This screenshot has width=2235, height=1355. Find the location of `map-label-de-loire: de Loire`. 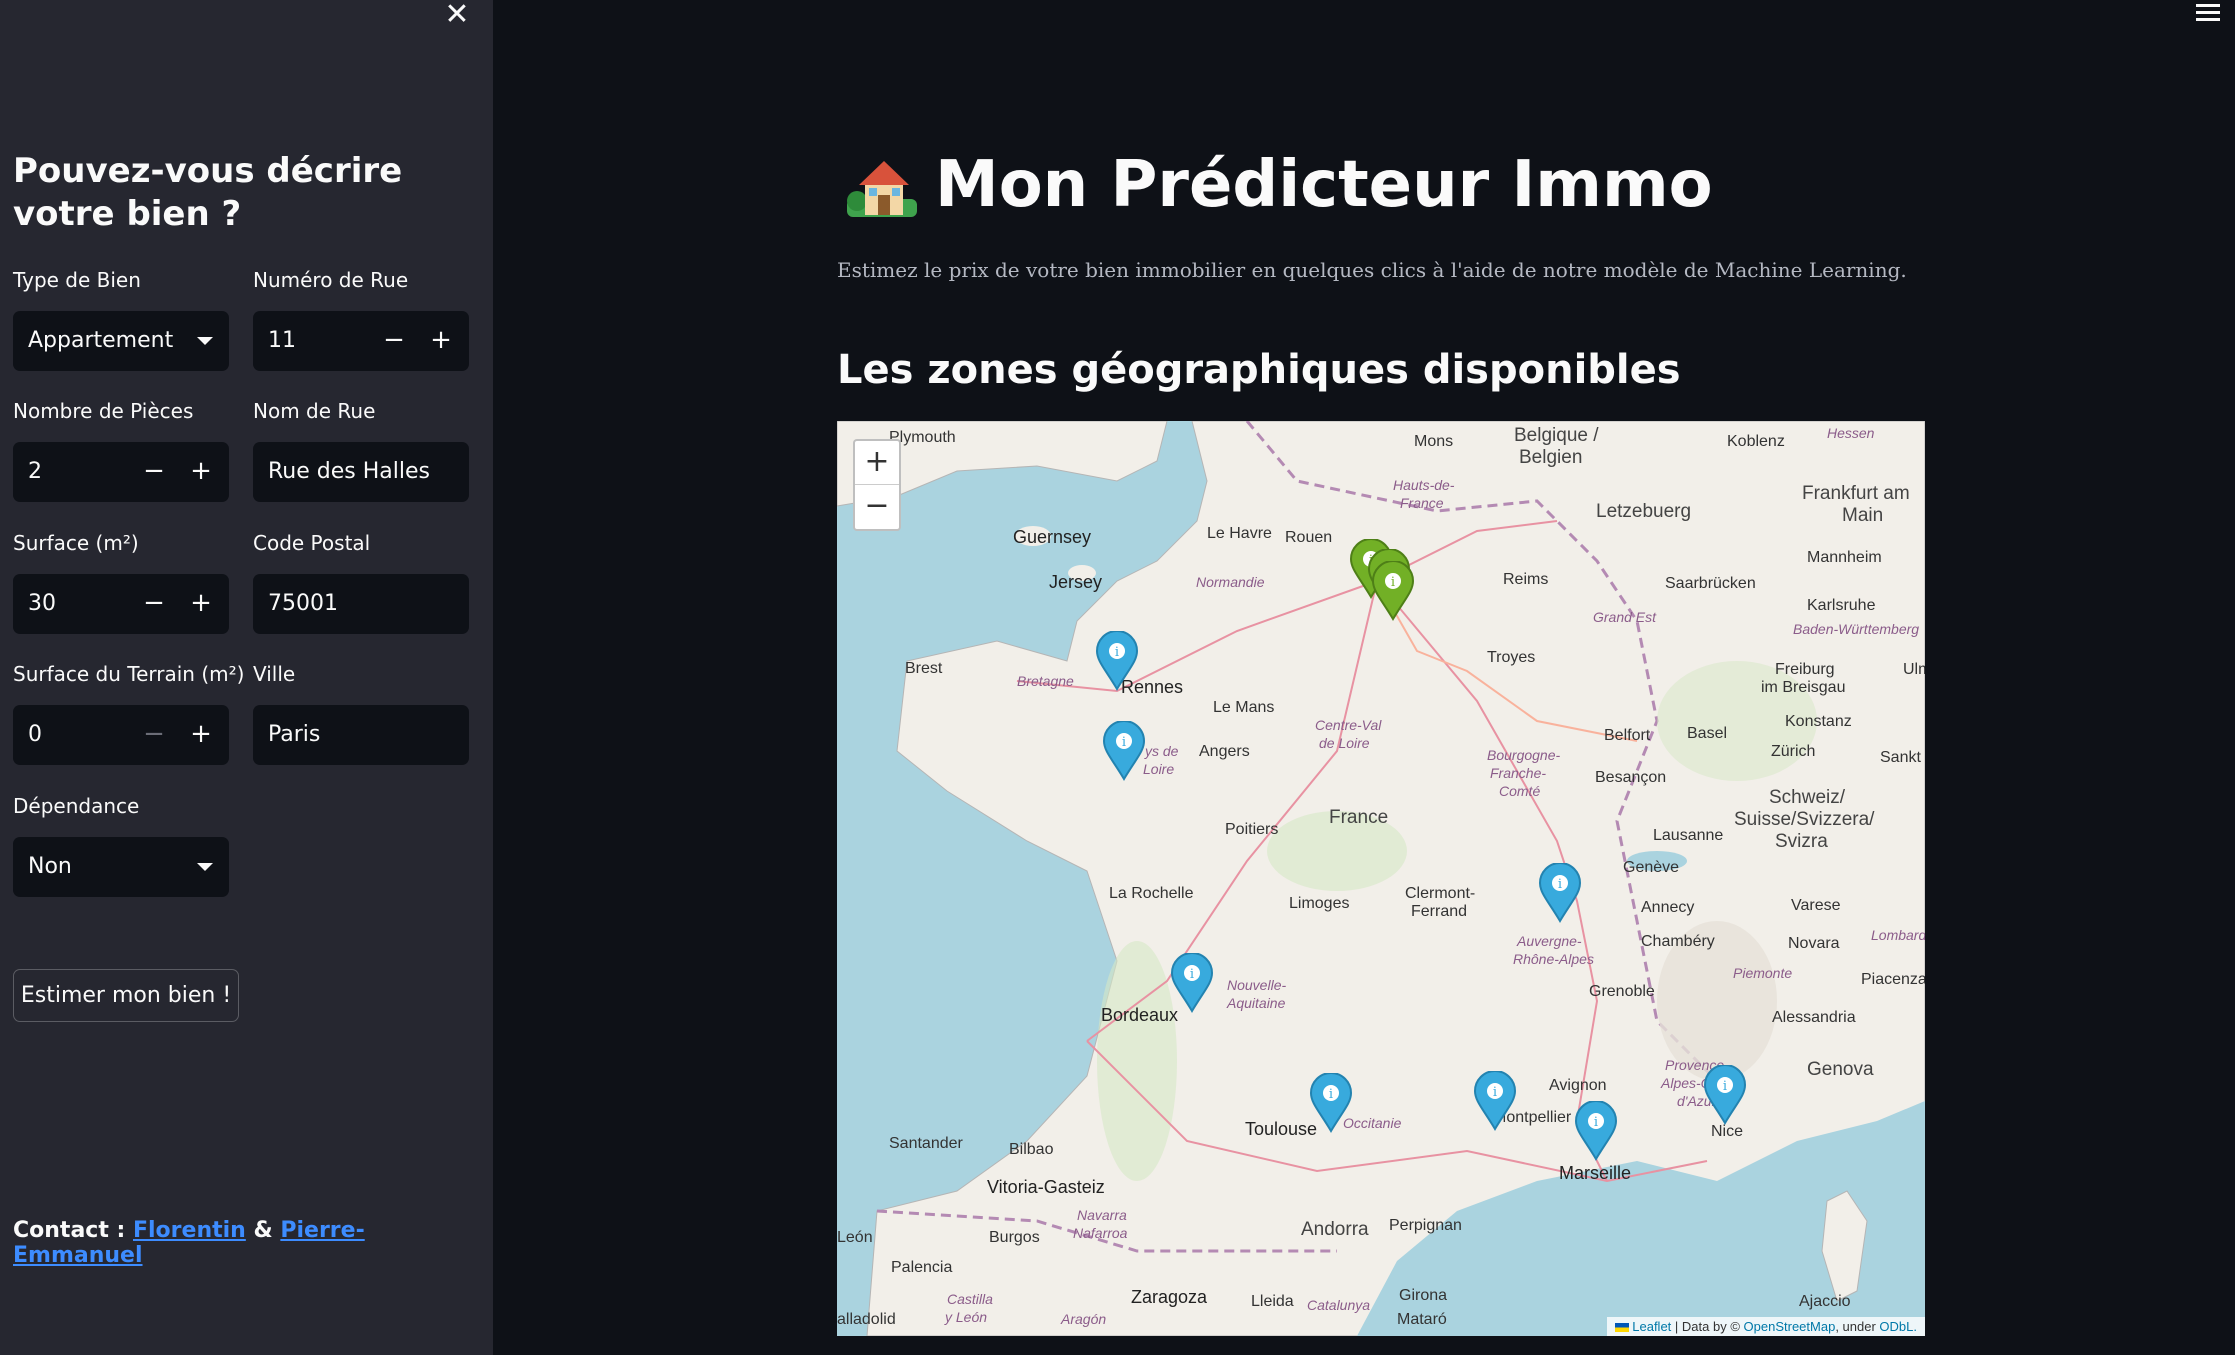

map-label-de-loire: de Loire is located at coordinates (1344, 743).